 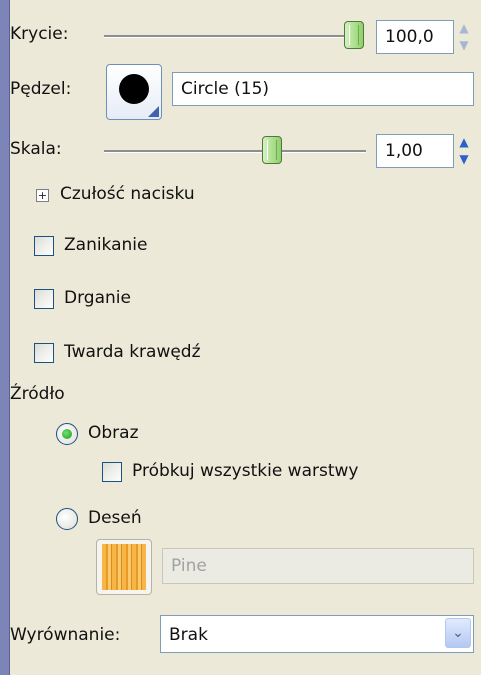 What do you see at coordinates (105, 245) in the screenshot?
I see `fade-label: Zanikanie` at bounding box center [105, 245].